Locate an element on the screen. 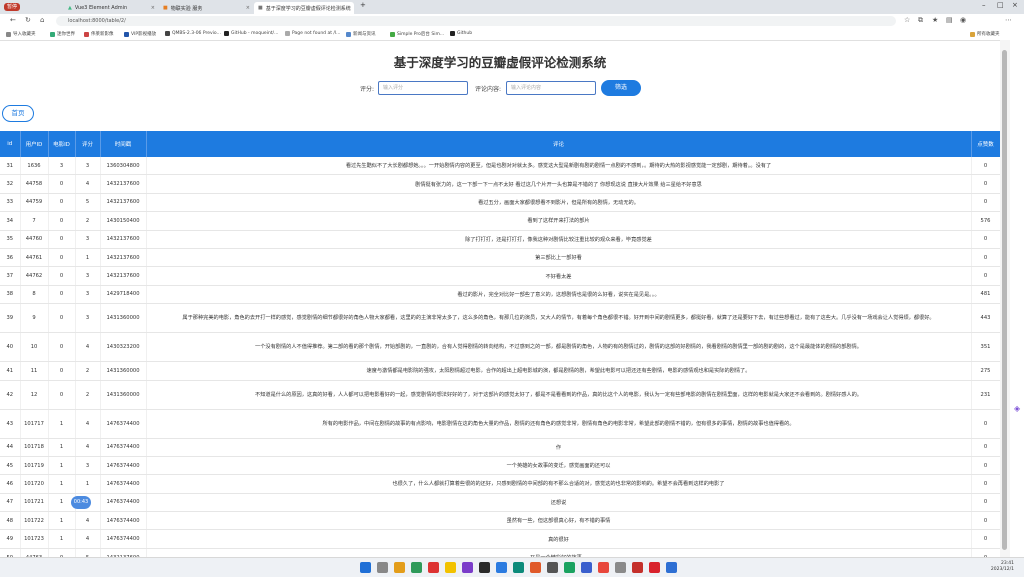 The width and height of the screenshot is (1024, 577). bookmark-item: VIP影视播放 is located at coordinates (140, 34).